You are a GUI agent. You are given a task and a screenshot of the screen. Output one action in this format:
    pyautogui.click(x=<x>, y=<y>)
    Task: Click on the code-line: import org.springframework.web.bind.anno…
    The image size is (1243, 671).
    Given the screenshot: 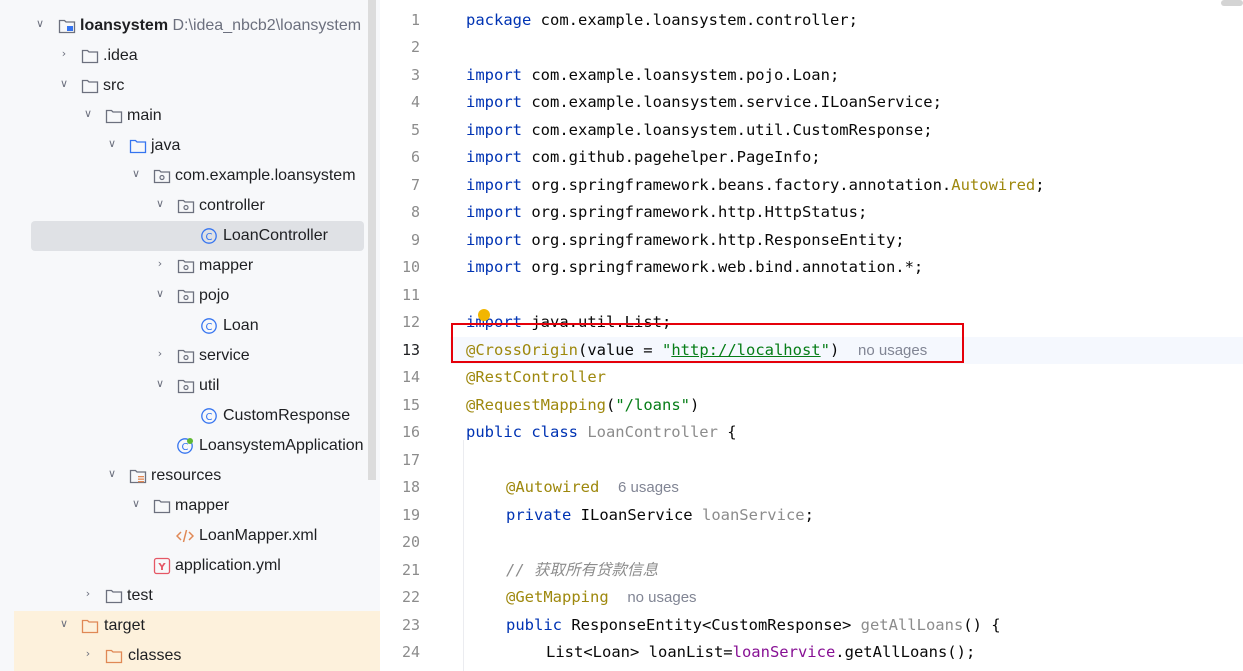 What is the action you would take?
    pyautogui.click(x=694, y=268)
    